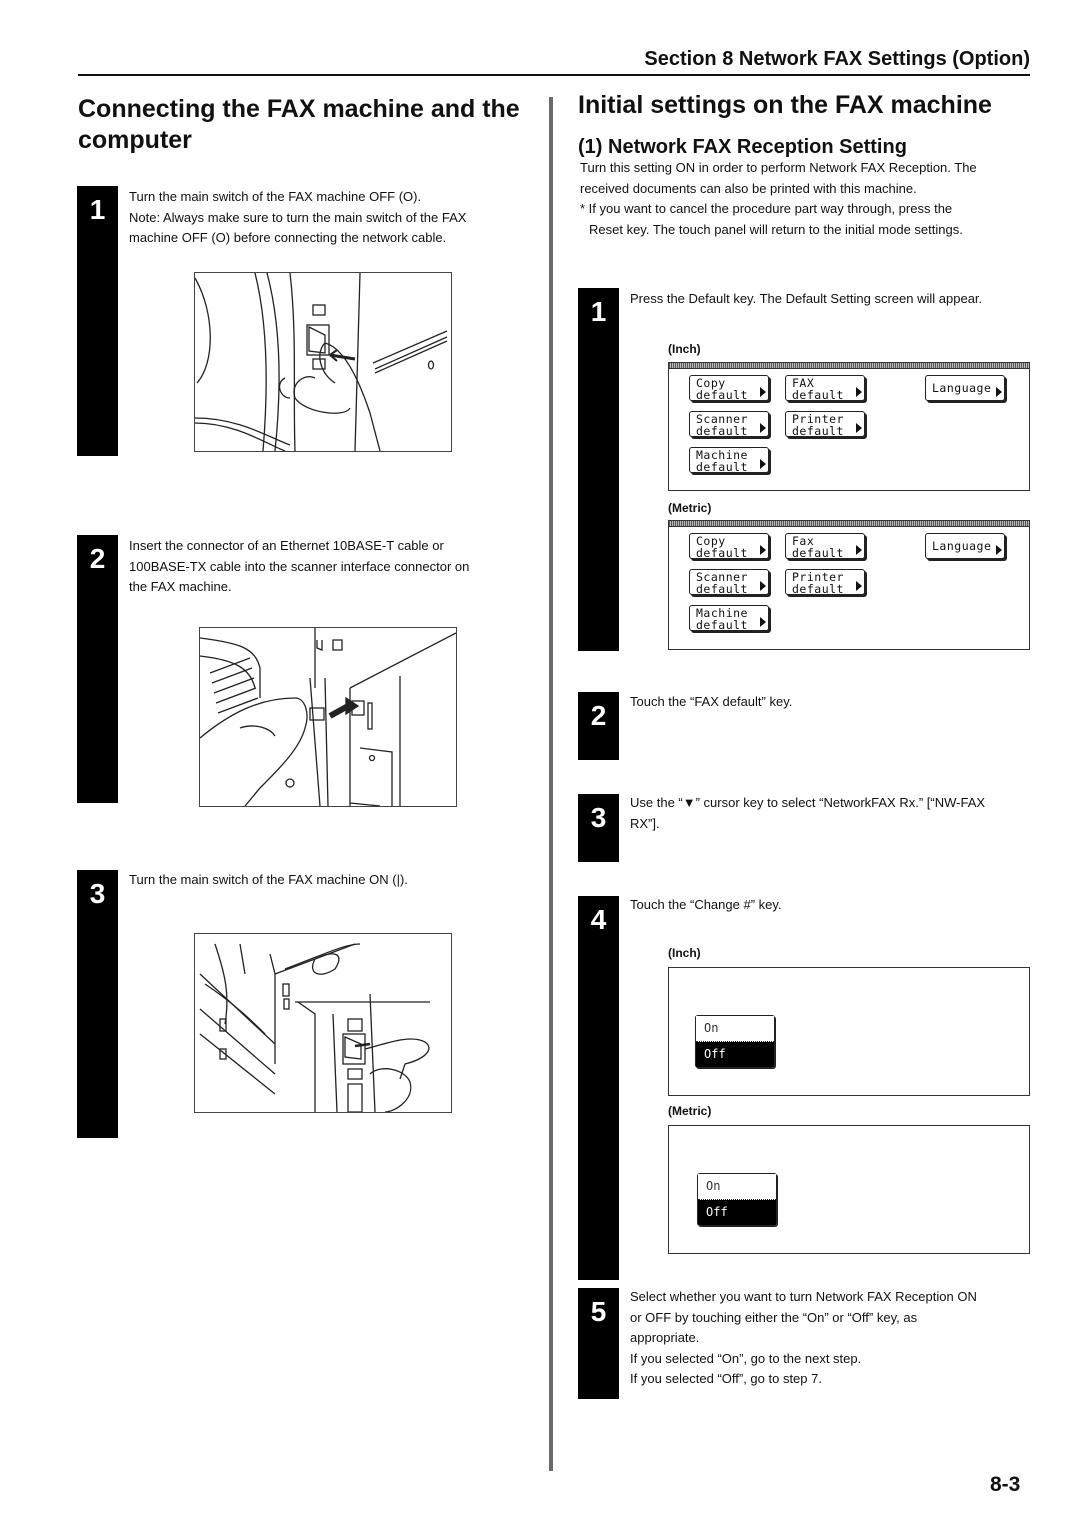  What do you see at coordinates (328, 717) in the screenshot?
I see `ethernet-connector-illustration` at bounding box center [328, 717].